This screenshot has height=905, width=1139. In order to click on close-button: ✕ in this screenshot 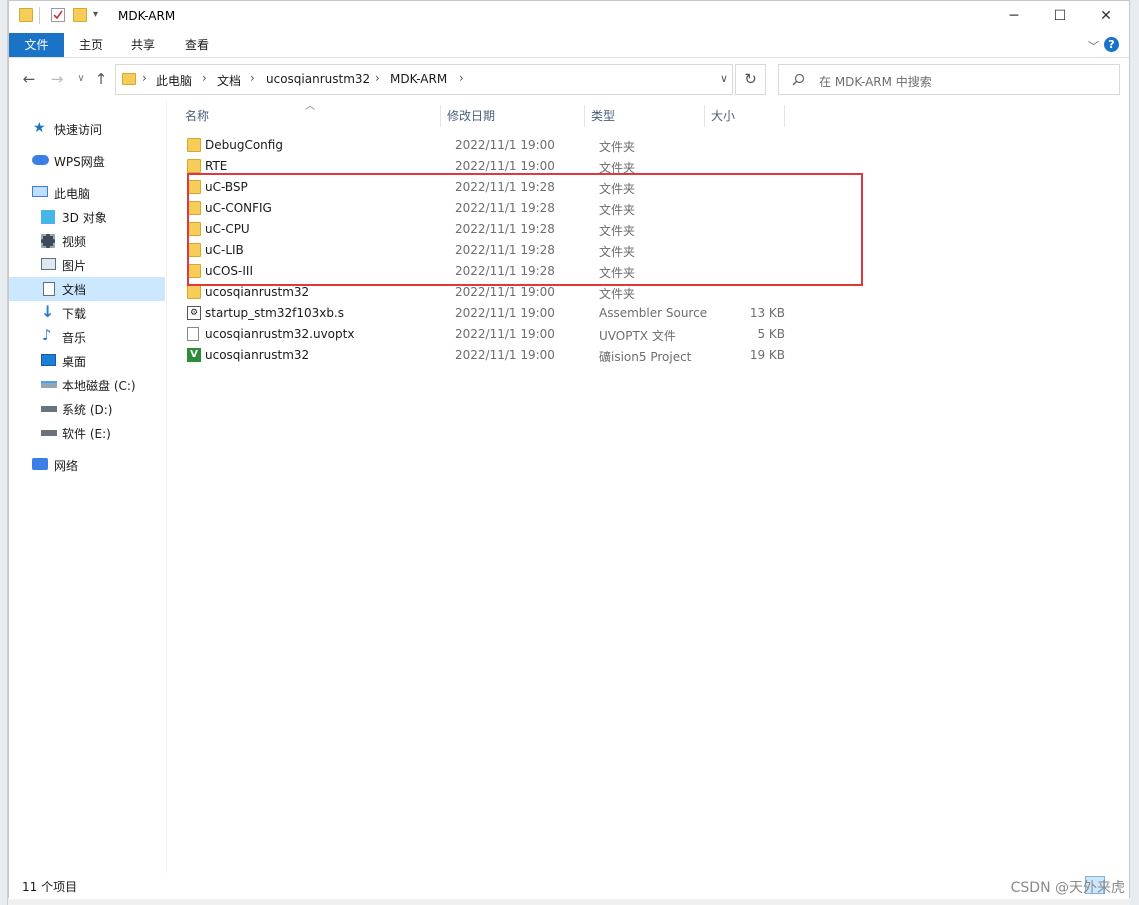, I will do `click(1106, 16)`.